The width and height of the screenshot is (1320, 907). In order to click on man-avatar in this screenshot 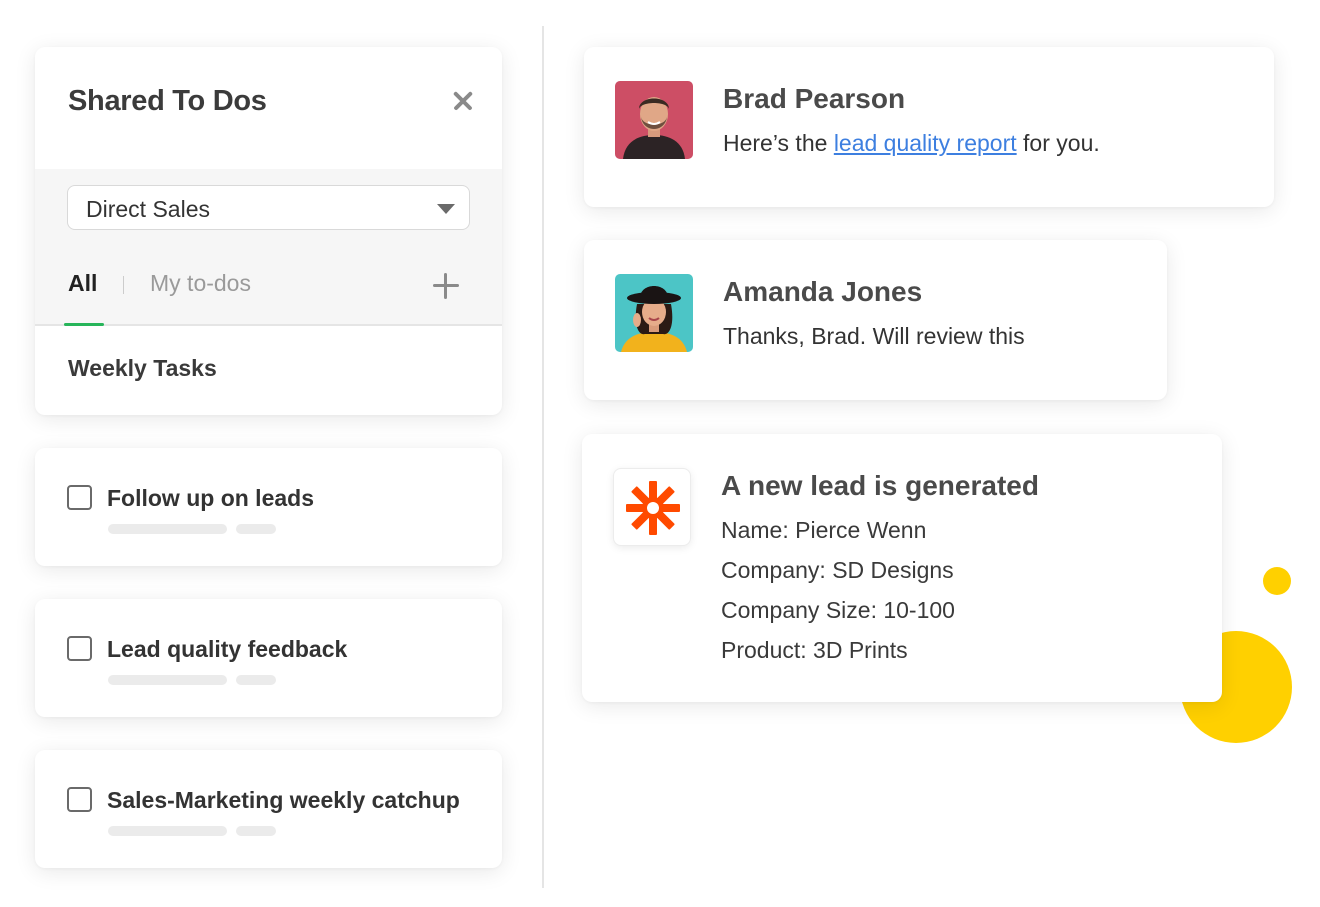, I will do `click(654, 120)`.